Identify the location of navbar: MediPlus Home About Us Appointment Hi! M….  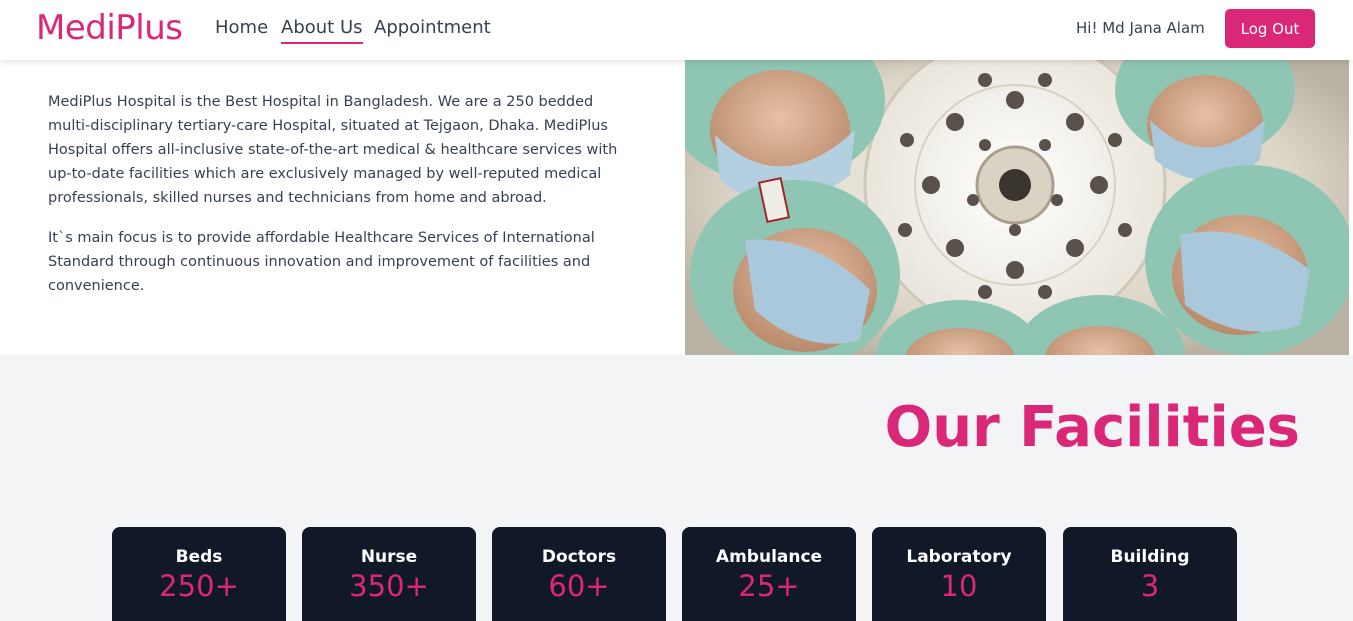
(676, 30).